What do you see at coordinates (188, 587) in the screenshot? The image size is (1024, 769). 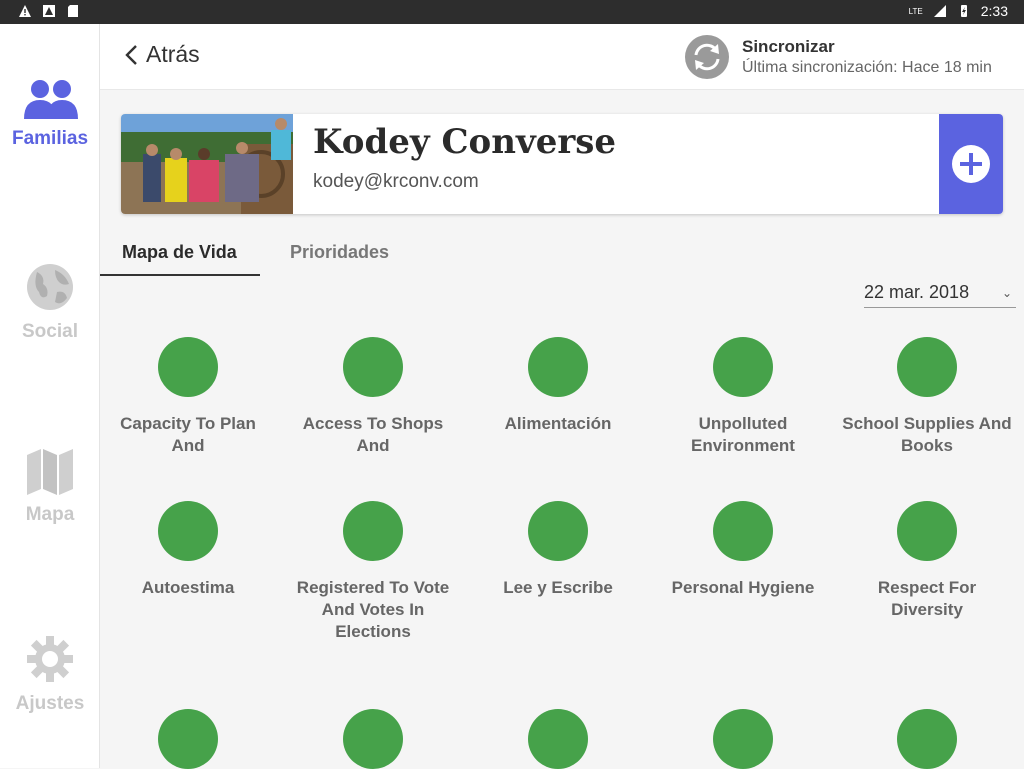 I see `indicator-label: Autoestima` at bounding box center [188, 587].